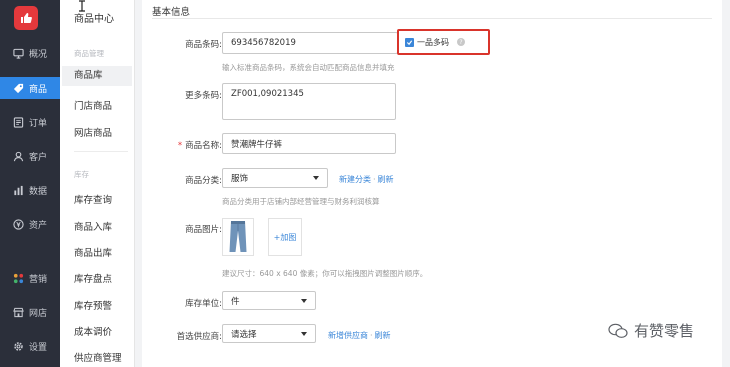 This screenshot has width=730, height=367. Describe the element at coordinates (18, 190) in the screenshot. I see `bar-chart-icon` at that location.